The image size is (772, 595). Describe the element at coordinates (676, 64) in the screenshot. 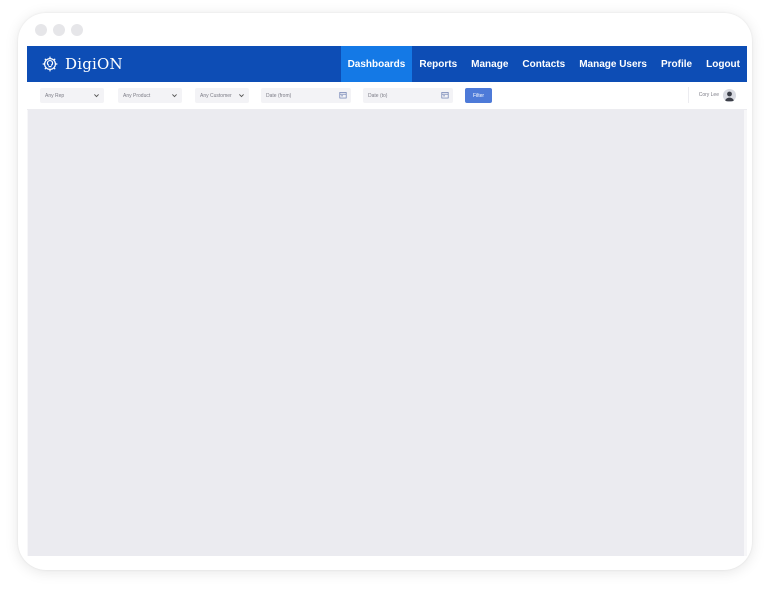

I see `nav-item-profile: Profile` at that location.